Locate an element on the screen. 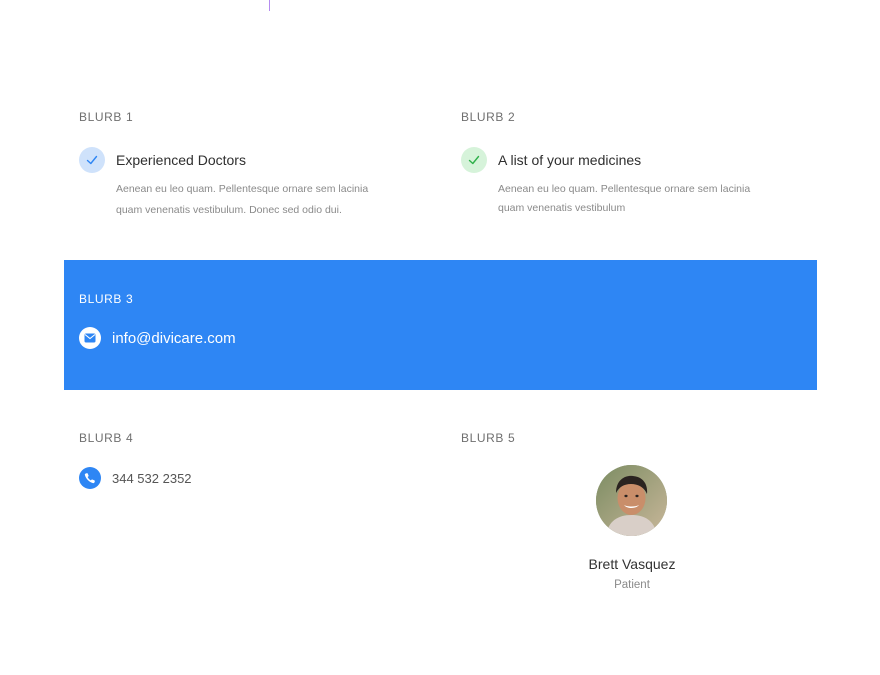  blurb-1-label: BLURB 1 is located at coordinates (106, 117).